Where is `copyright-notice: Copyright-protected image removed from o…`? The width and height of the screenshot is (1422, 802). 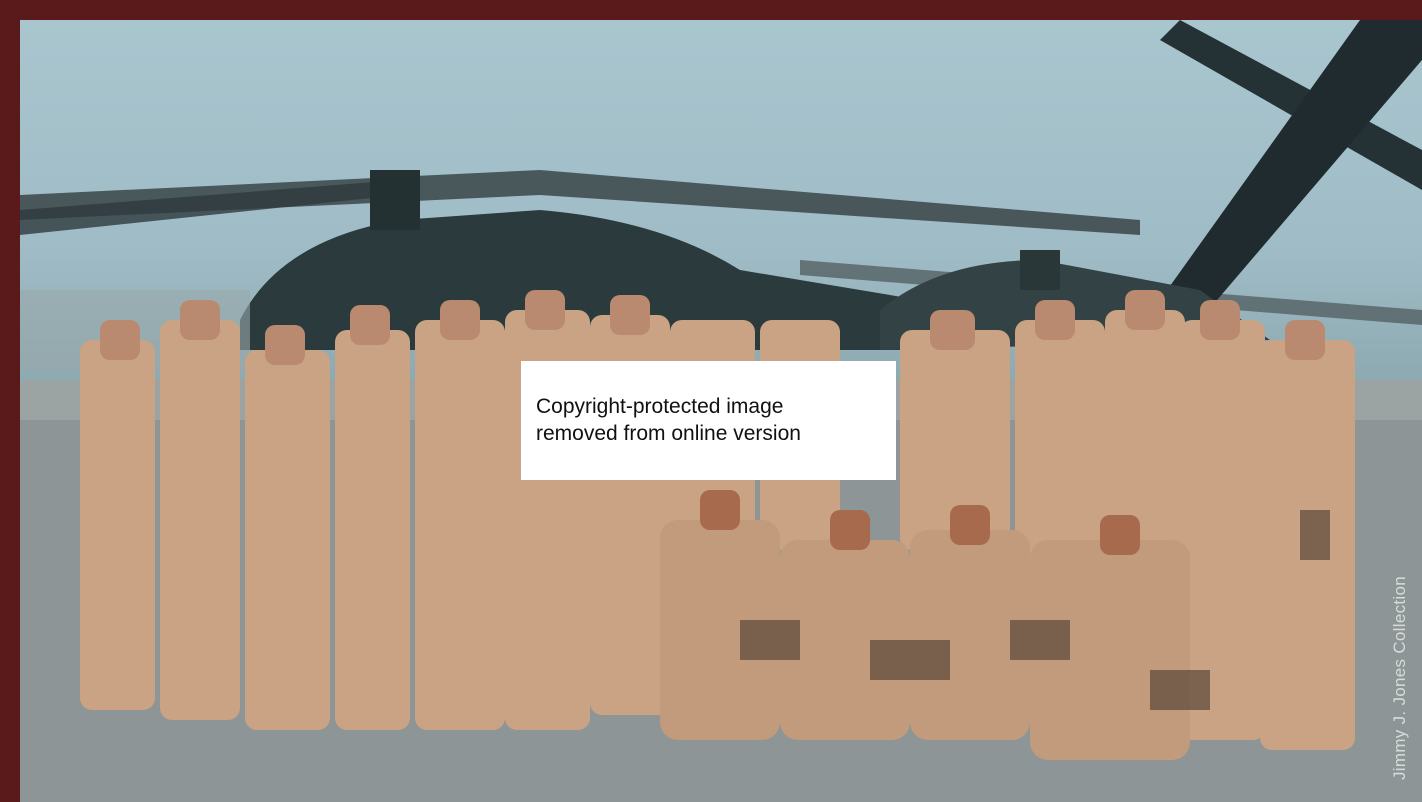 copyright-notice: Copyright-protected image removed from o… is located at coordinates (708, 420).